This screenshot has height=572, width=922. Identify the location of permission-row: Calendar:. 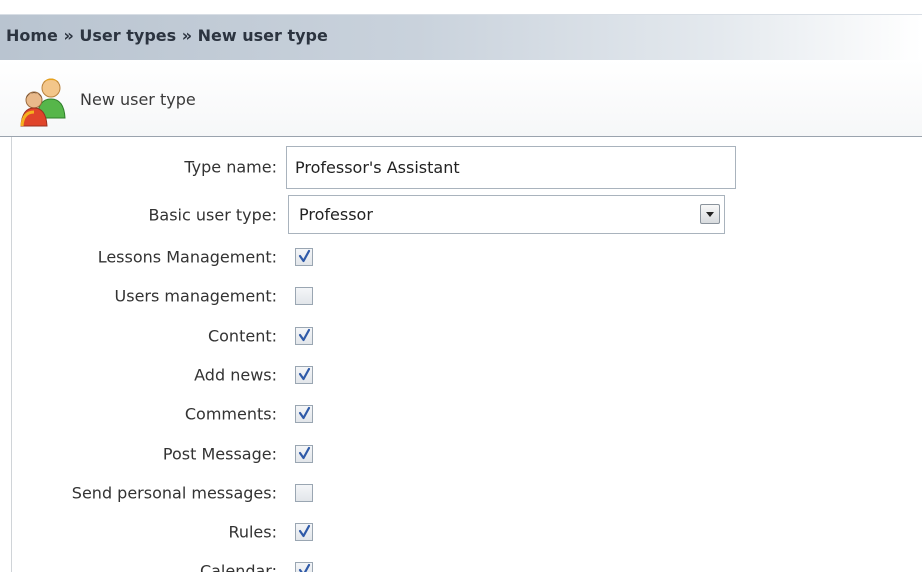
(461, 562).